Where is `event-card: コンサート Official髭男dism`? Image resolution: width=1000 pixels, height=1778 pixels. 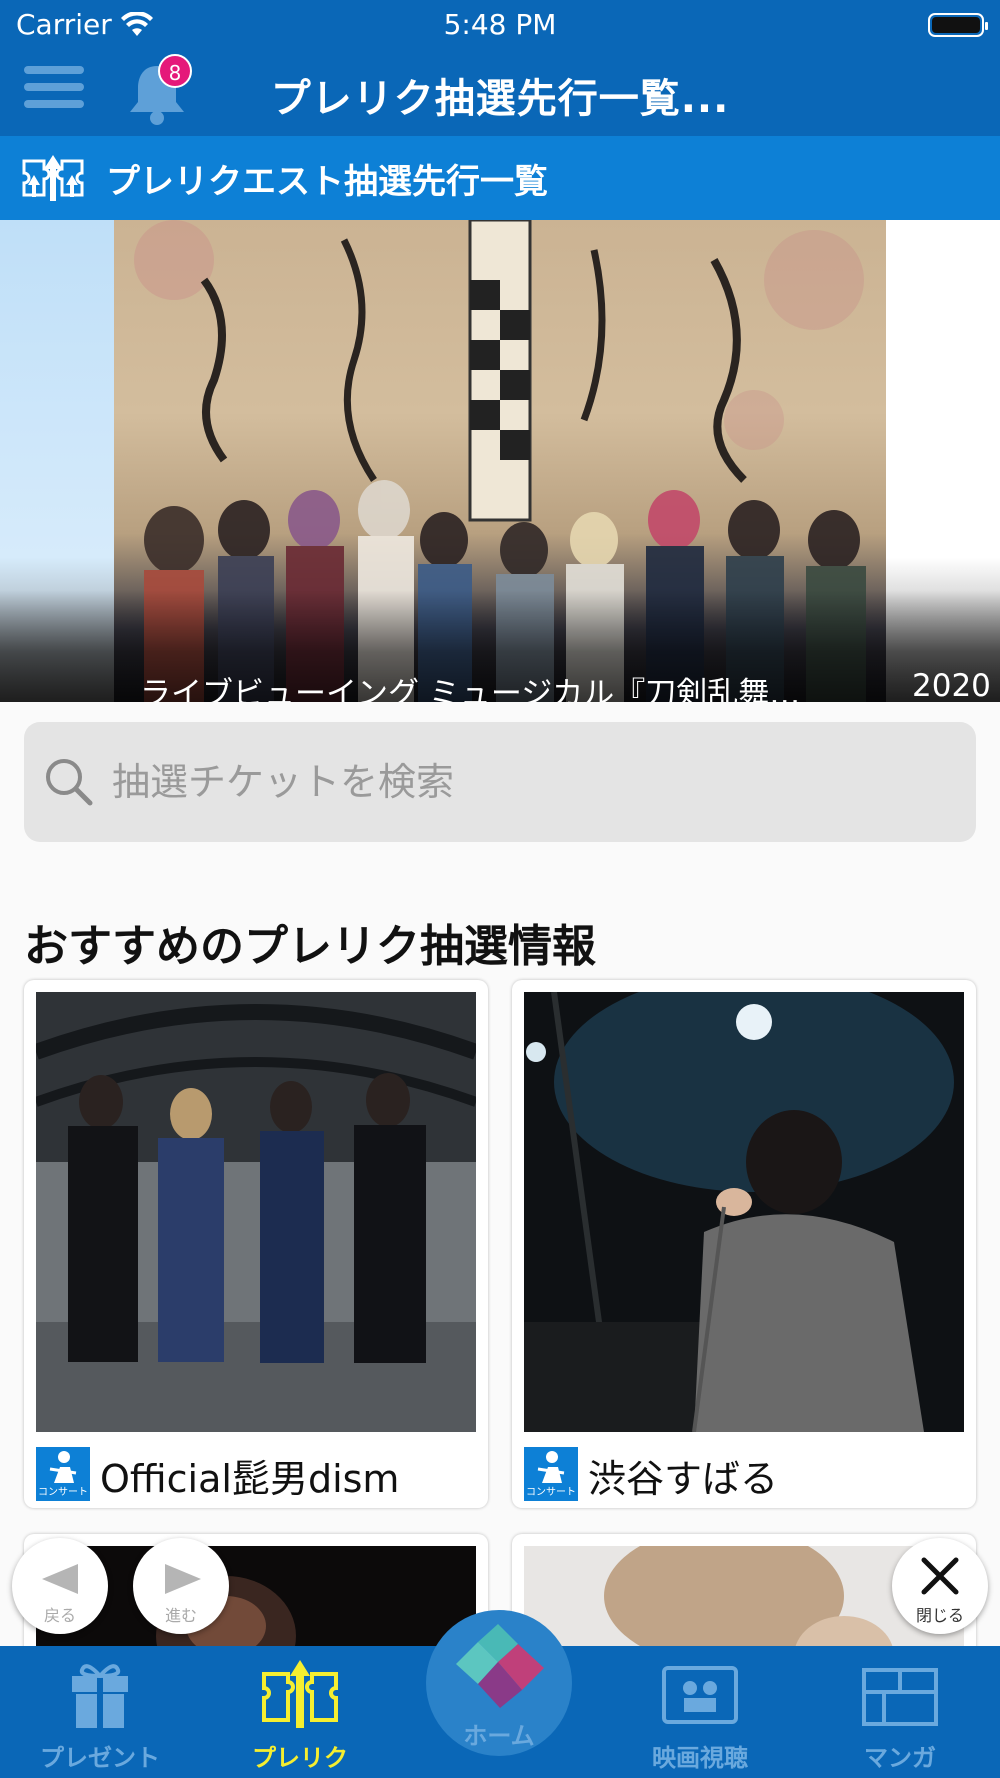 event-card: コンサート Official髭男dism is located at coordinates (256, 1244).